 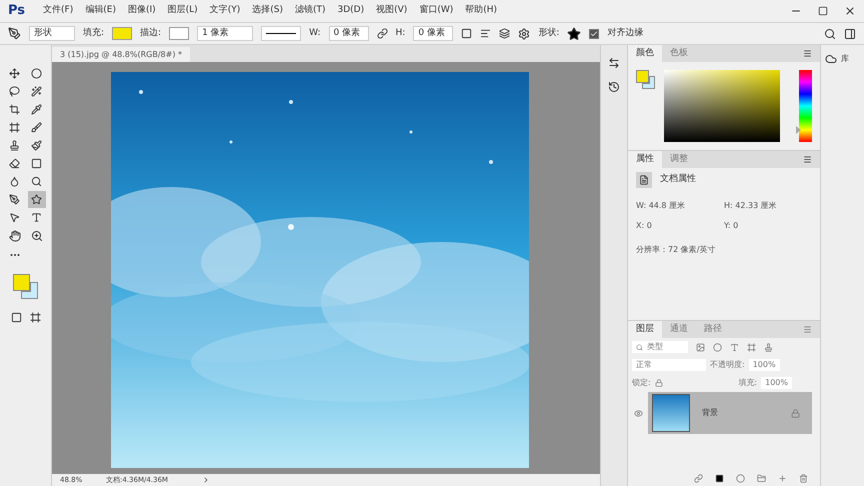 What do you see at coordinates (734, 347) in the screenshot?
I see `type-filter-icon` at bounding box center [734, 347].